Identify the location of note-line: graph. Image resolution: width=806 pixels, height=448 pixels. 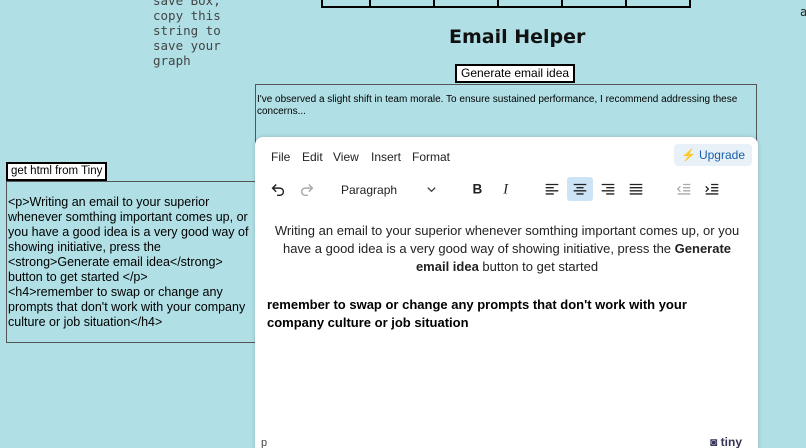
(172, 60).